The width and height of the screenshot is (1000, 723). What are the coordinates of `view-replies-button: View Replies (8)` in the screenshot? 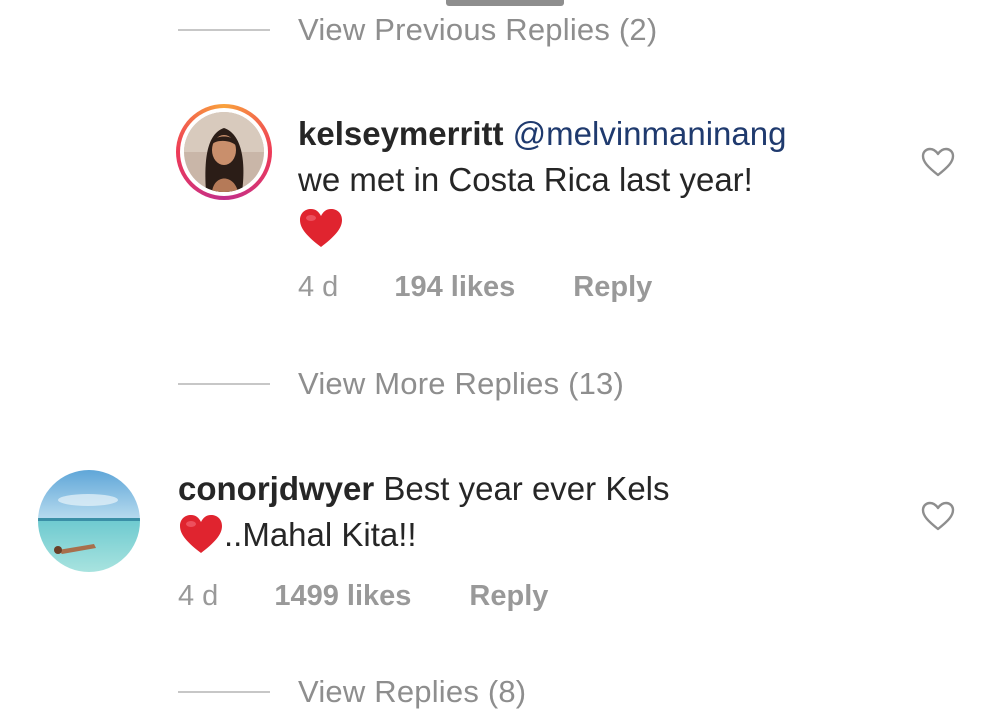 It's located at (352, 692).